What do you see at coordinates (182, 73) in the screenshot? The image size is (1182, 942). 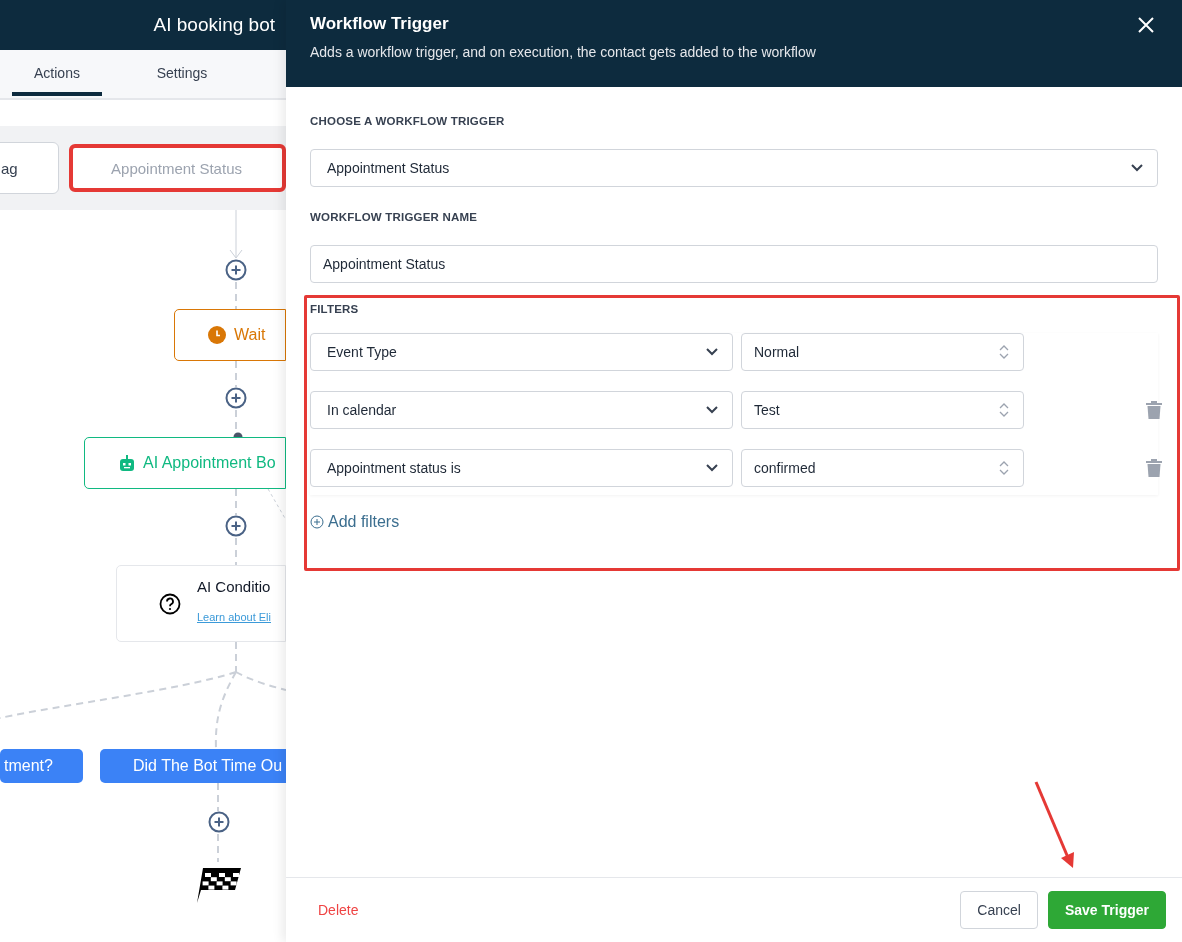 I see `tab: Settings` at bounding box center [182, 73].